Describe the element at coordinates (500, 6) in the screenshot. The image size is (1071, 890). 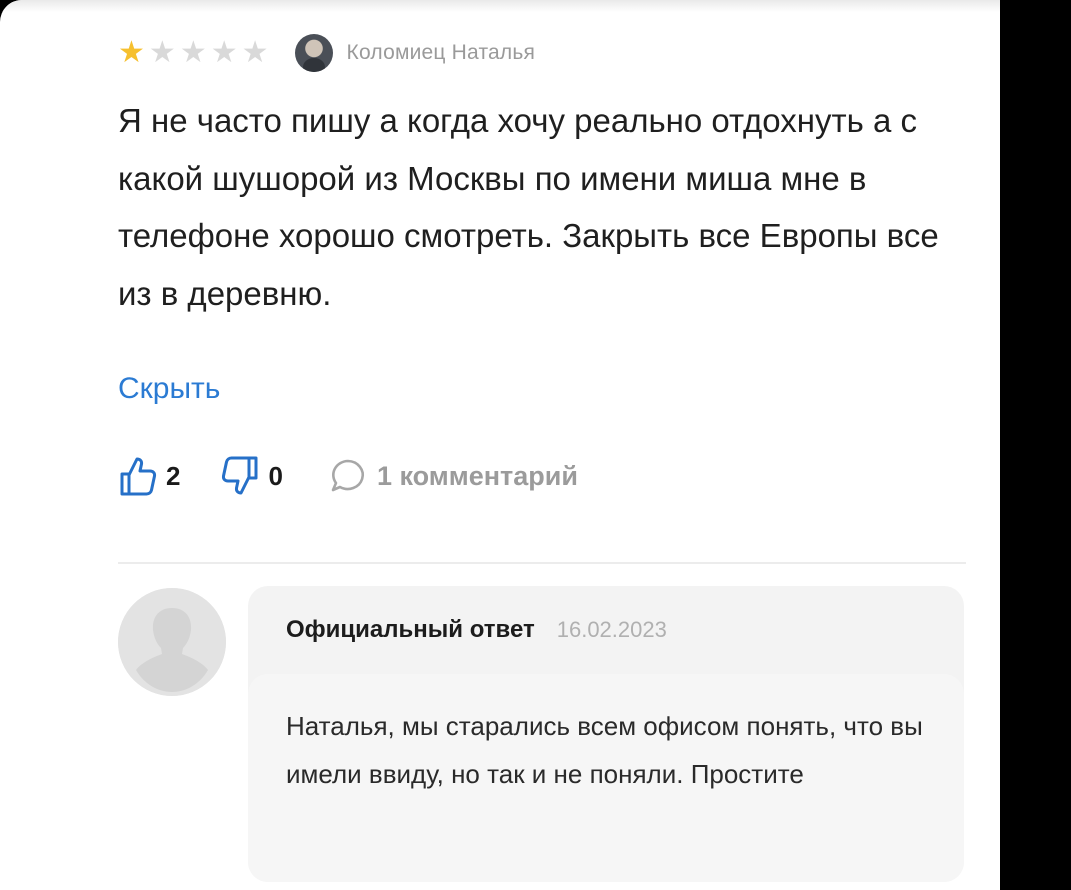
I see `top-strip` at that location.